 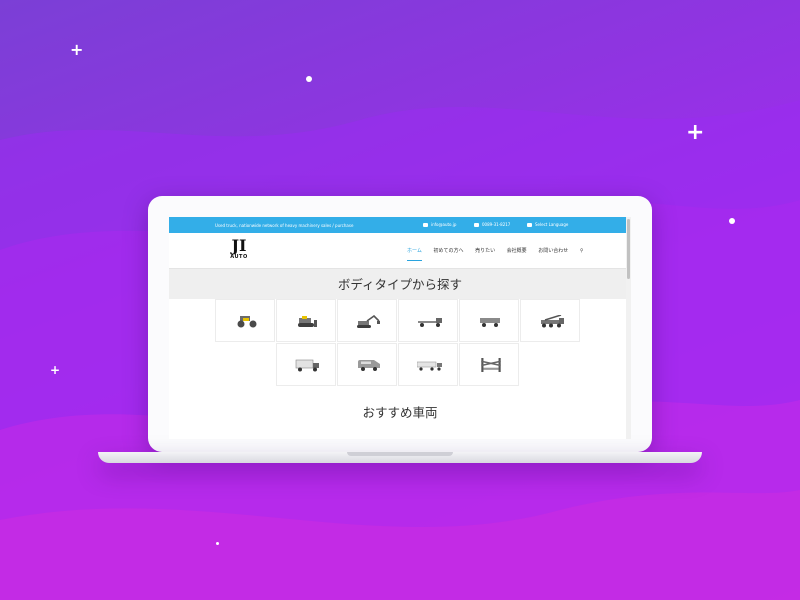 I want to click on language-selector: Select Language, so click(x=547, y=224).